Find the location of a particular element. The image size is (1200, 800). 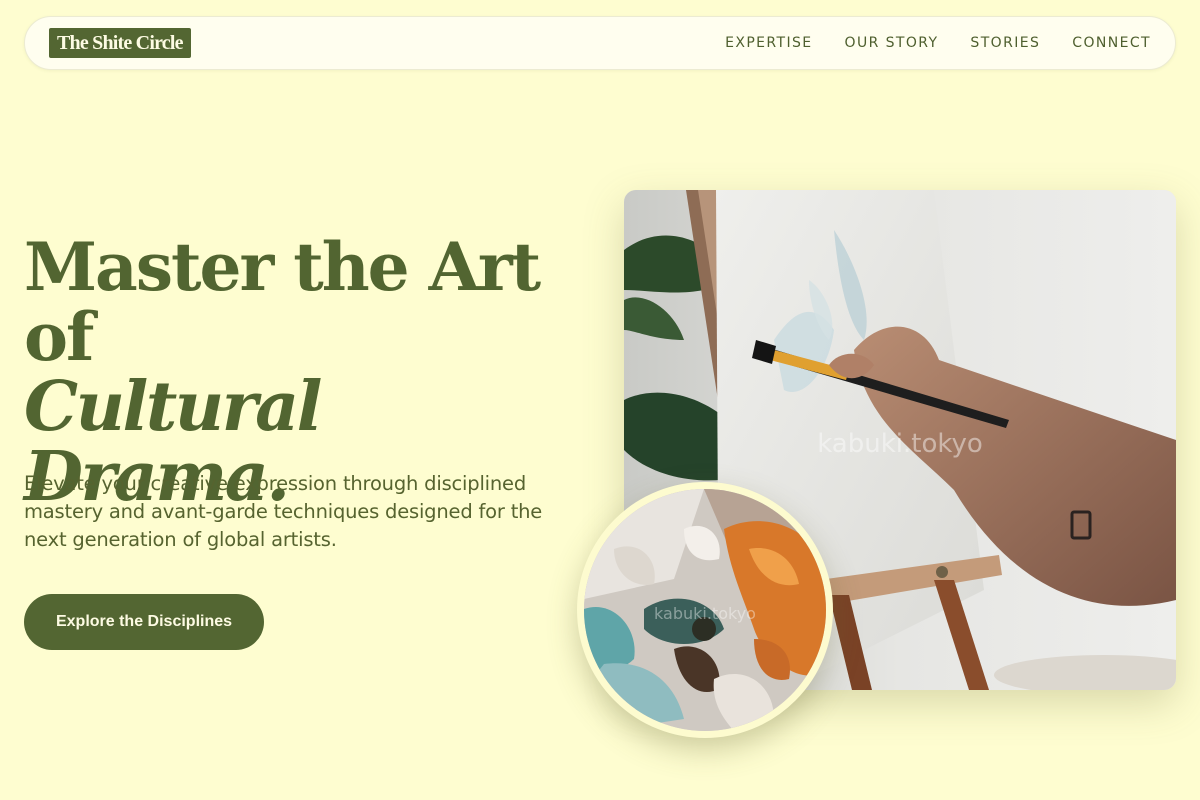

nav-link-our-story: OUR STORY is located at coordinates (892, 43).